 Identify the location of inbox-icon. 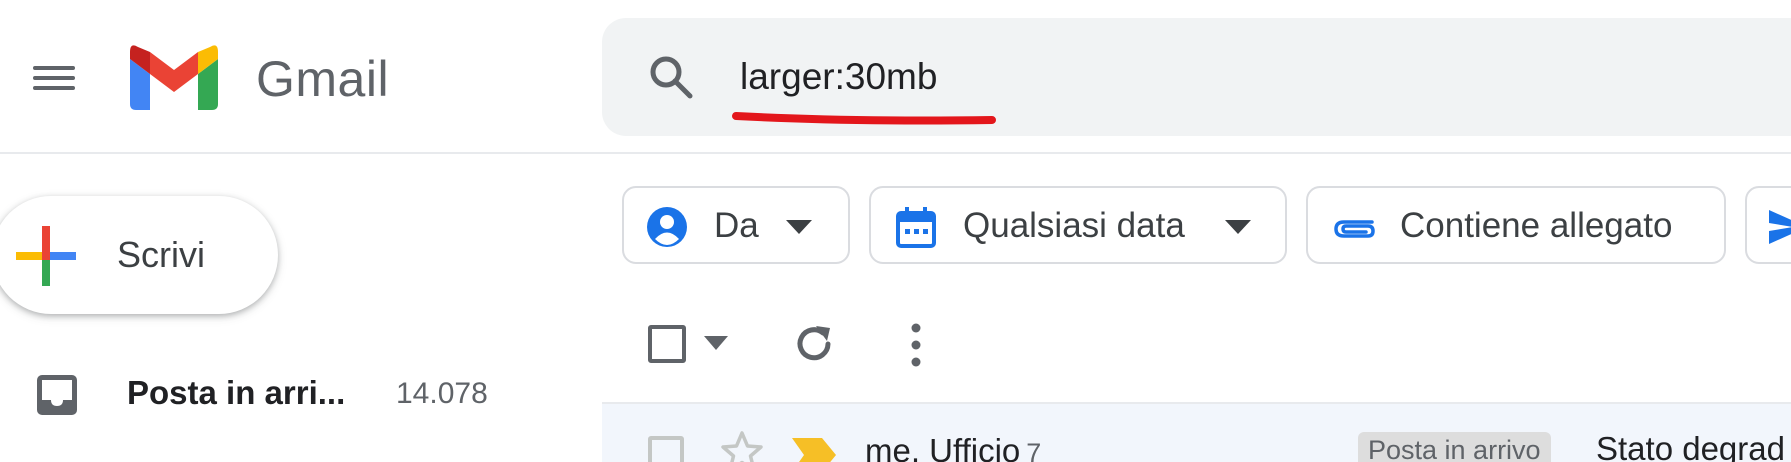
(57, 395).